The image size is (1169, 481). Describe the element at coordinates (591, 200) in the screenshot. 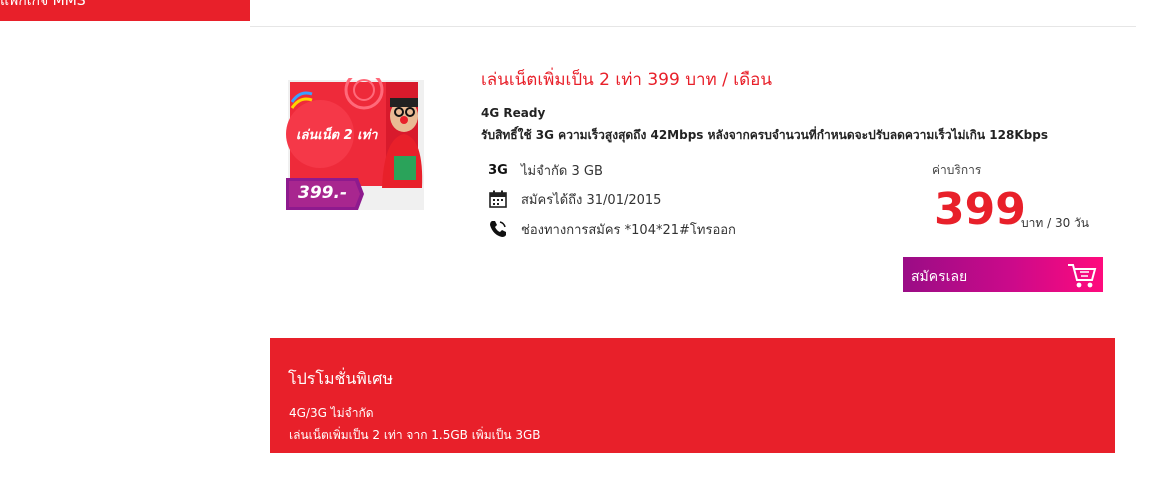

I see `feature-deadline-text: สมัครได้ถึง 31/01/2015` at that location.